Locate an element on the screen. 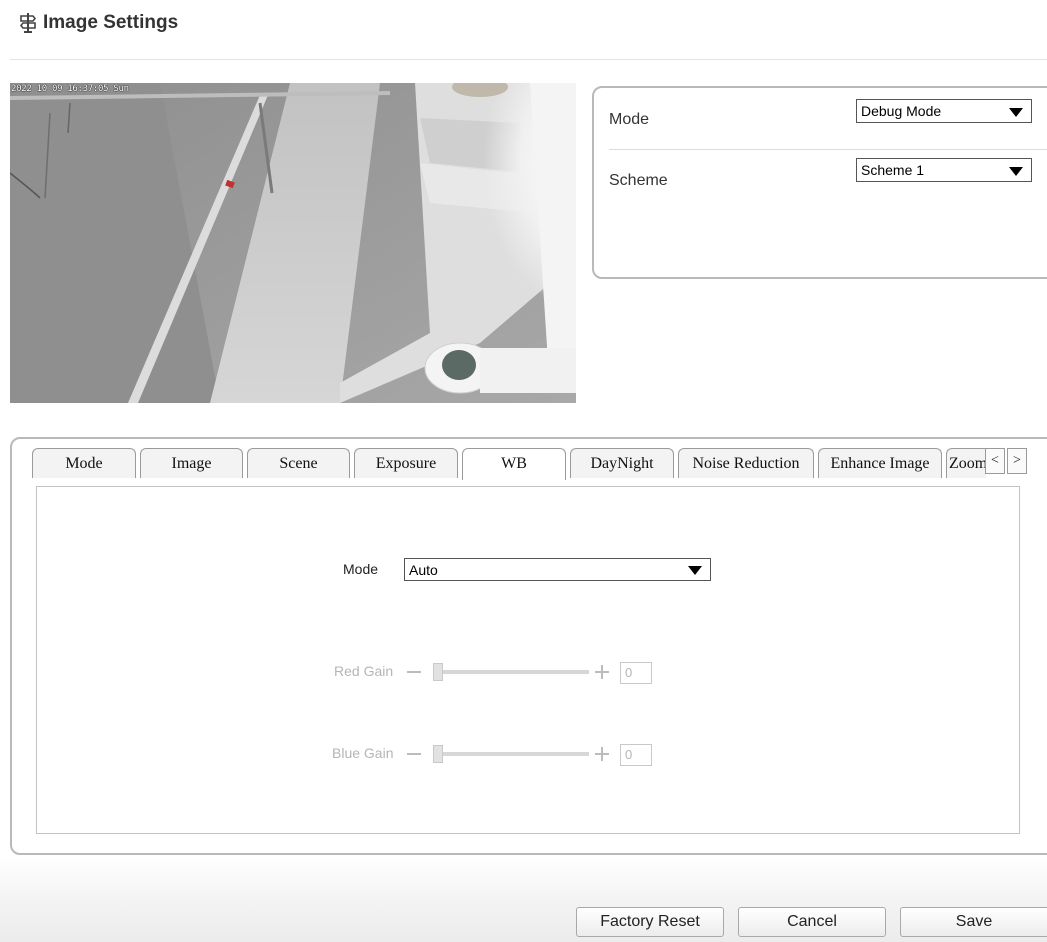 This screenshot has height=942, width=1047. panel-divider is located at coordinates (828, 149).